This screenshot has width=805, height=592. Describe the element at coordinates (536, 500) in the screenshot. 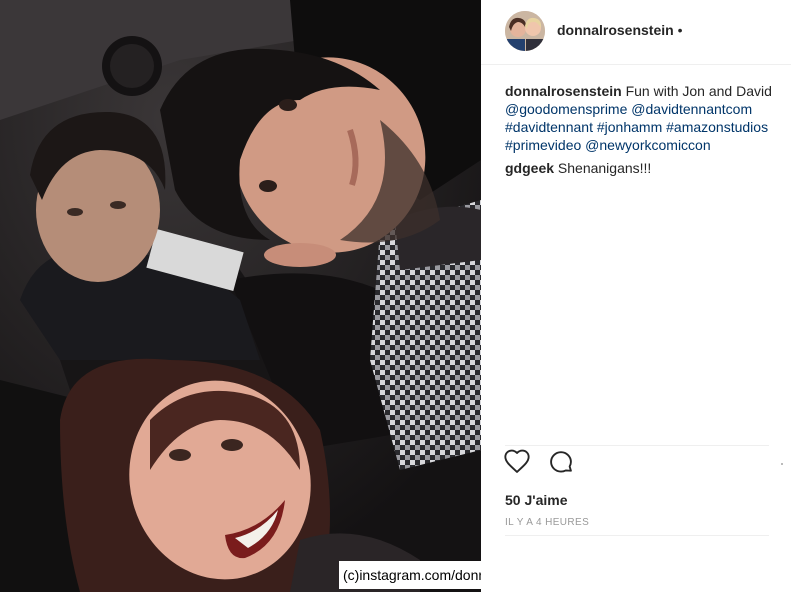

I see `likes-count: 50 J'aime` at that location.